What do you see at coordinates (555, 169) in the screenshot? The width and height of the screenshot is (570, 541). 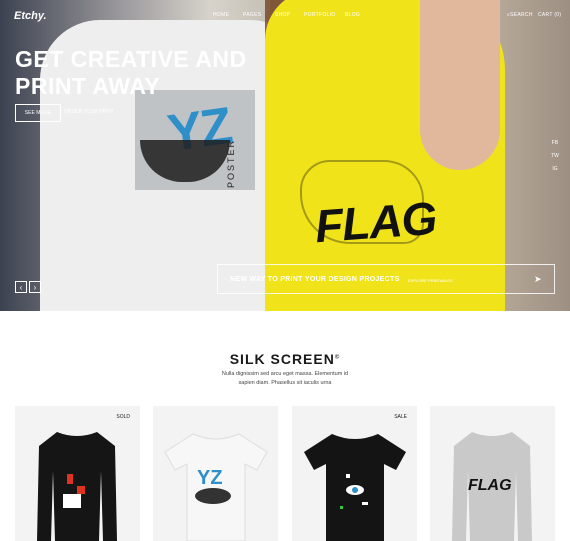 I see `social-ig: IG` at bounding box center [555, 169].